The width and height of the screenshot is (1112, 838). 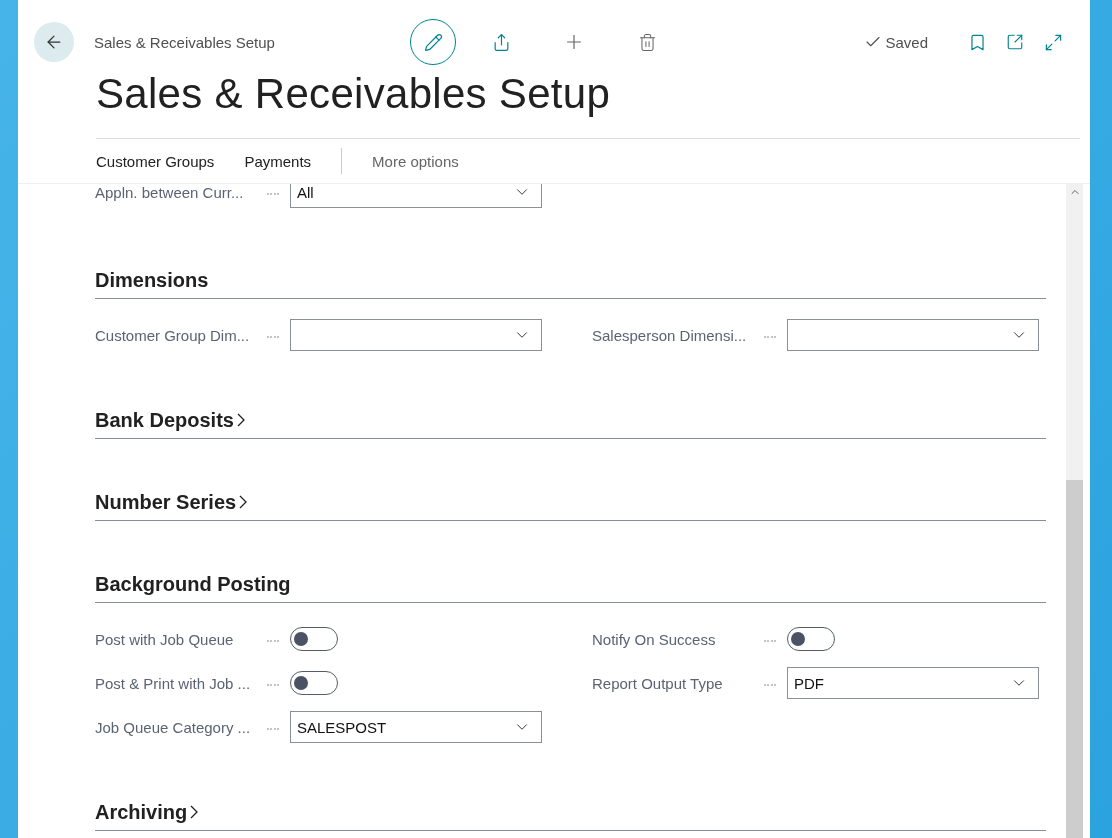 I want to click on action-button: Customer Groups, so click(x=170, y=161).